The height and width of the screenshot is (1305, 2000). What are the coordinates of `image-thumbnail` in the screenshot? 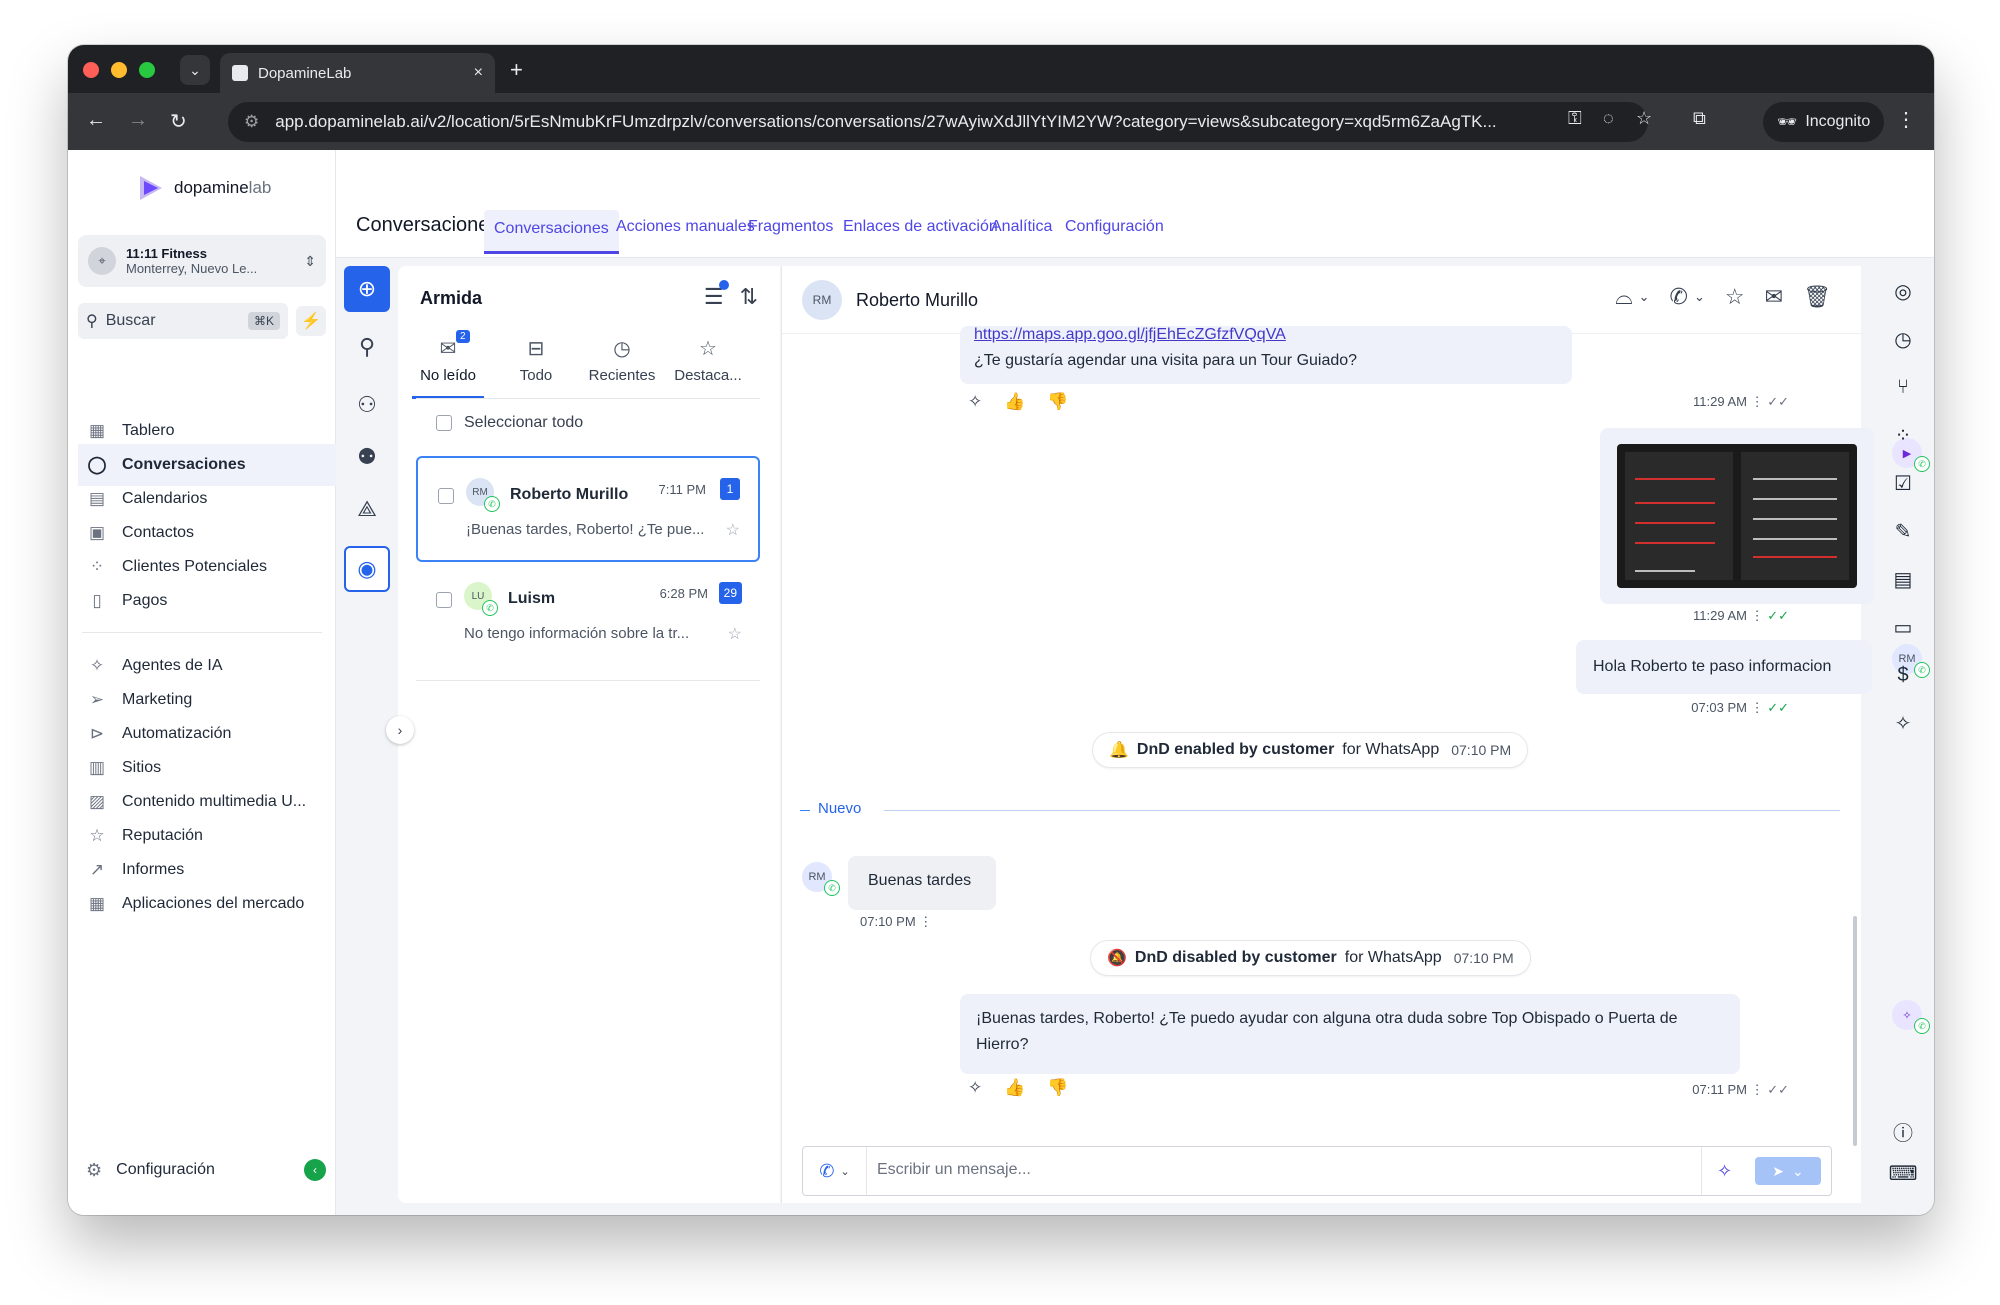 It's located at (1737, 516).